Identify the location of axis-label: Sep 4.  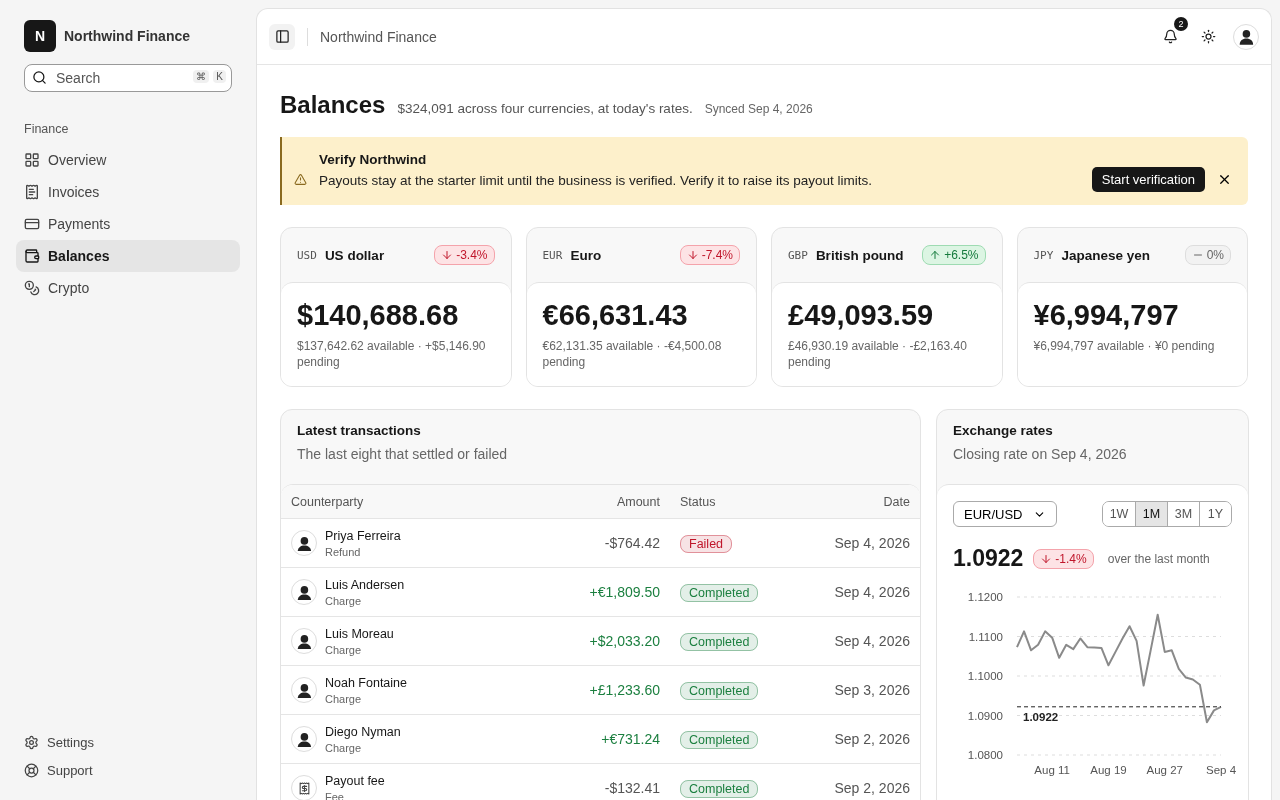
(1221, 770).